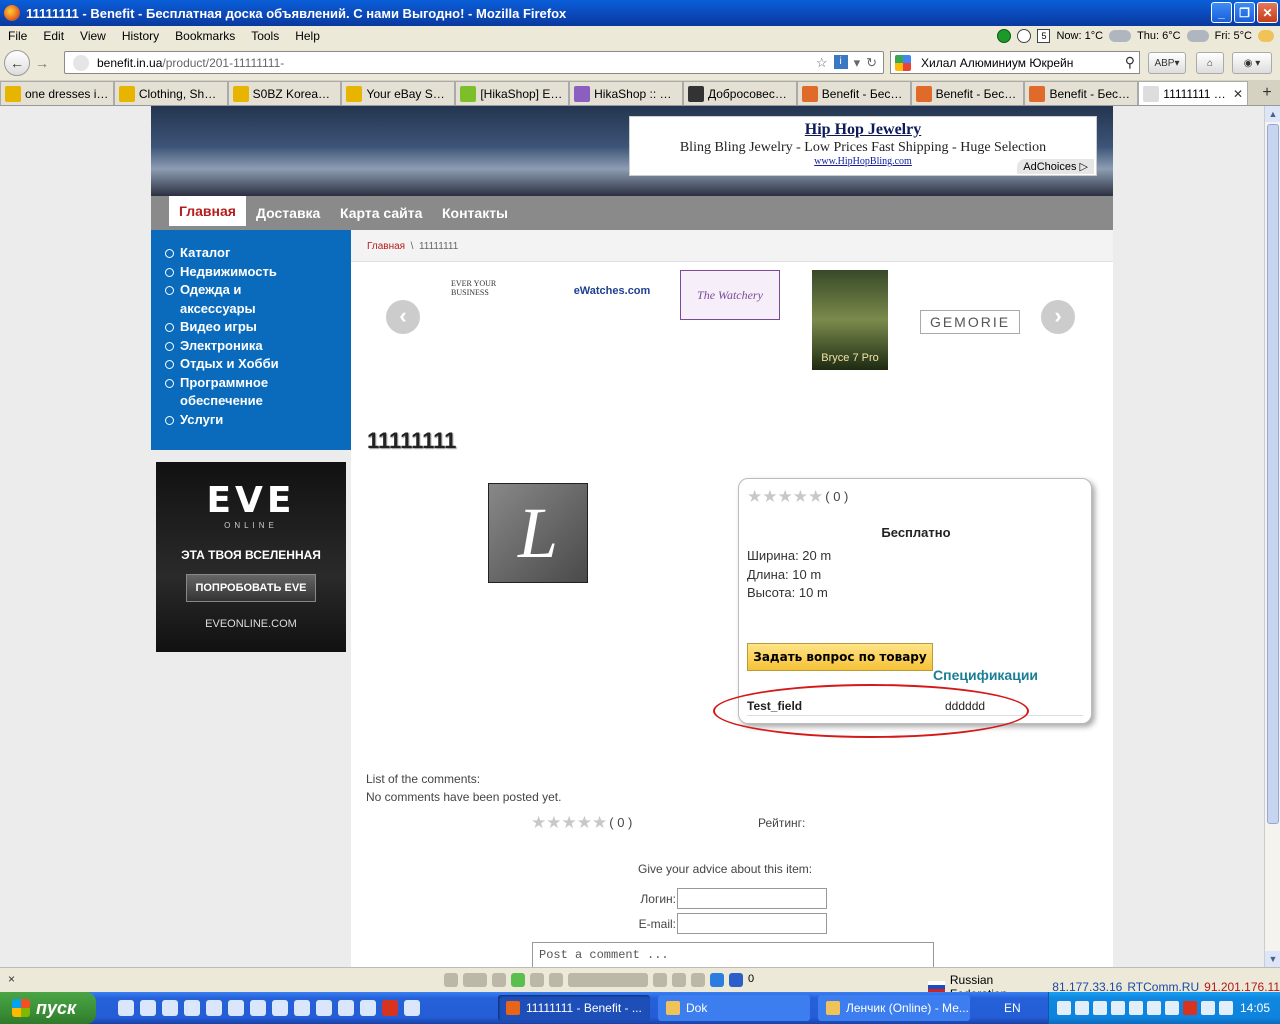 This screenshot has width=1280, height=1024. What do you see at coordinates (307, 36) in the screenshot?
I see `menu-help: Help` at bounding box center [307, 36].